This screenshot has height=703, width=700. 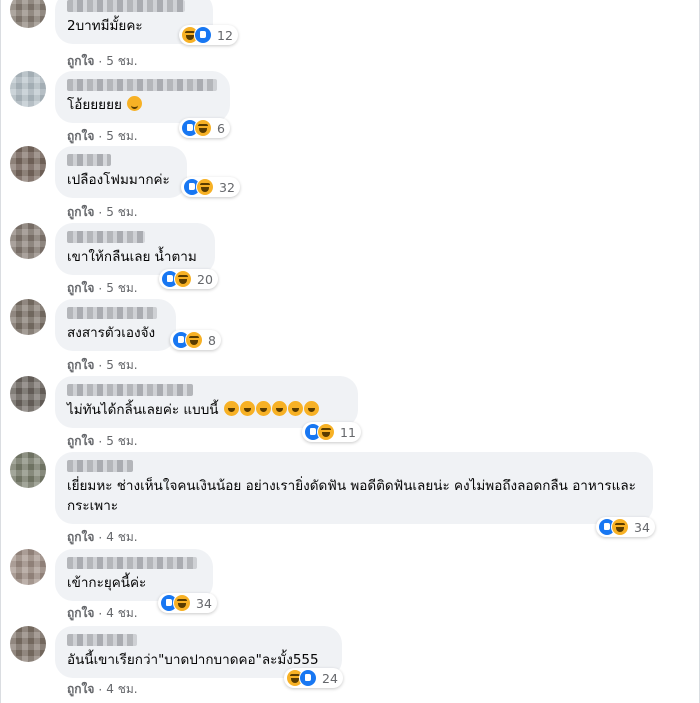 I want to click on comment-bubble: สงสารตัวเองจัง, so click(x=115, y=325).